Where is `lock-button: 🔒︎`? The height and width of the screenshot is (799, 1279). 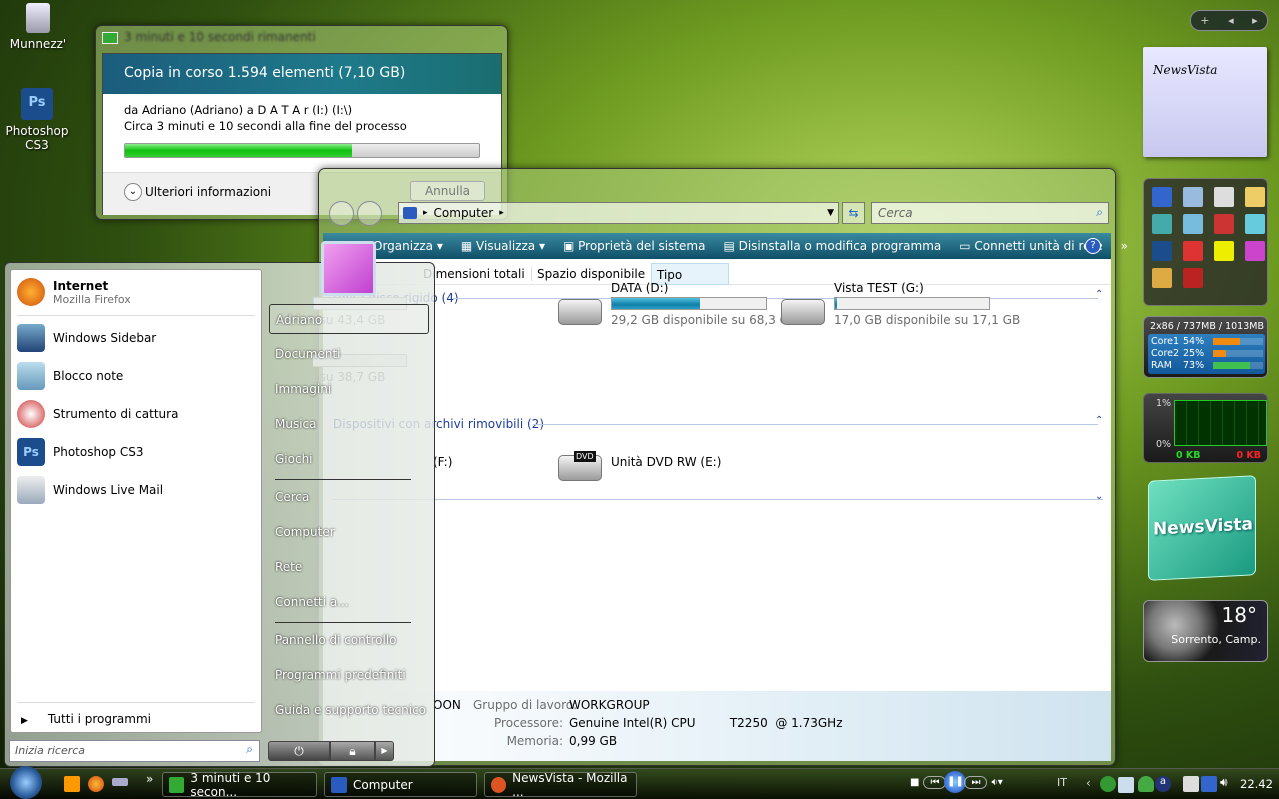
lock-button: 🔒︎ is located at coordinates (352, 751).